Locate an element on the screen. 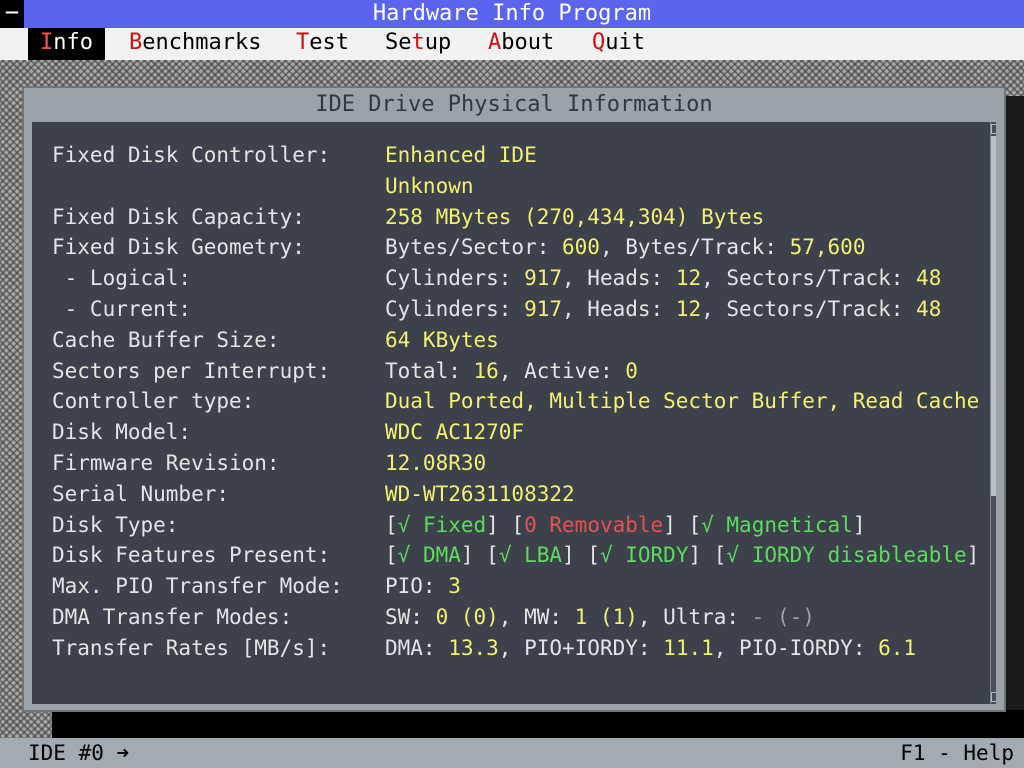  menu-info: Info is located at coordinates (66, 44).